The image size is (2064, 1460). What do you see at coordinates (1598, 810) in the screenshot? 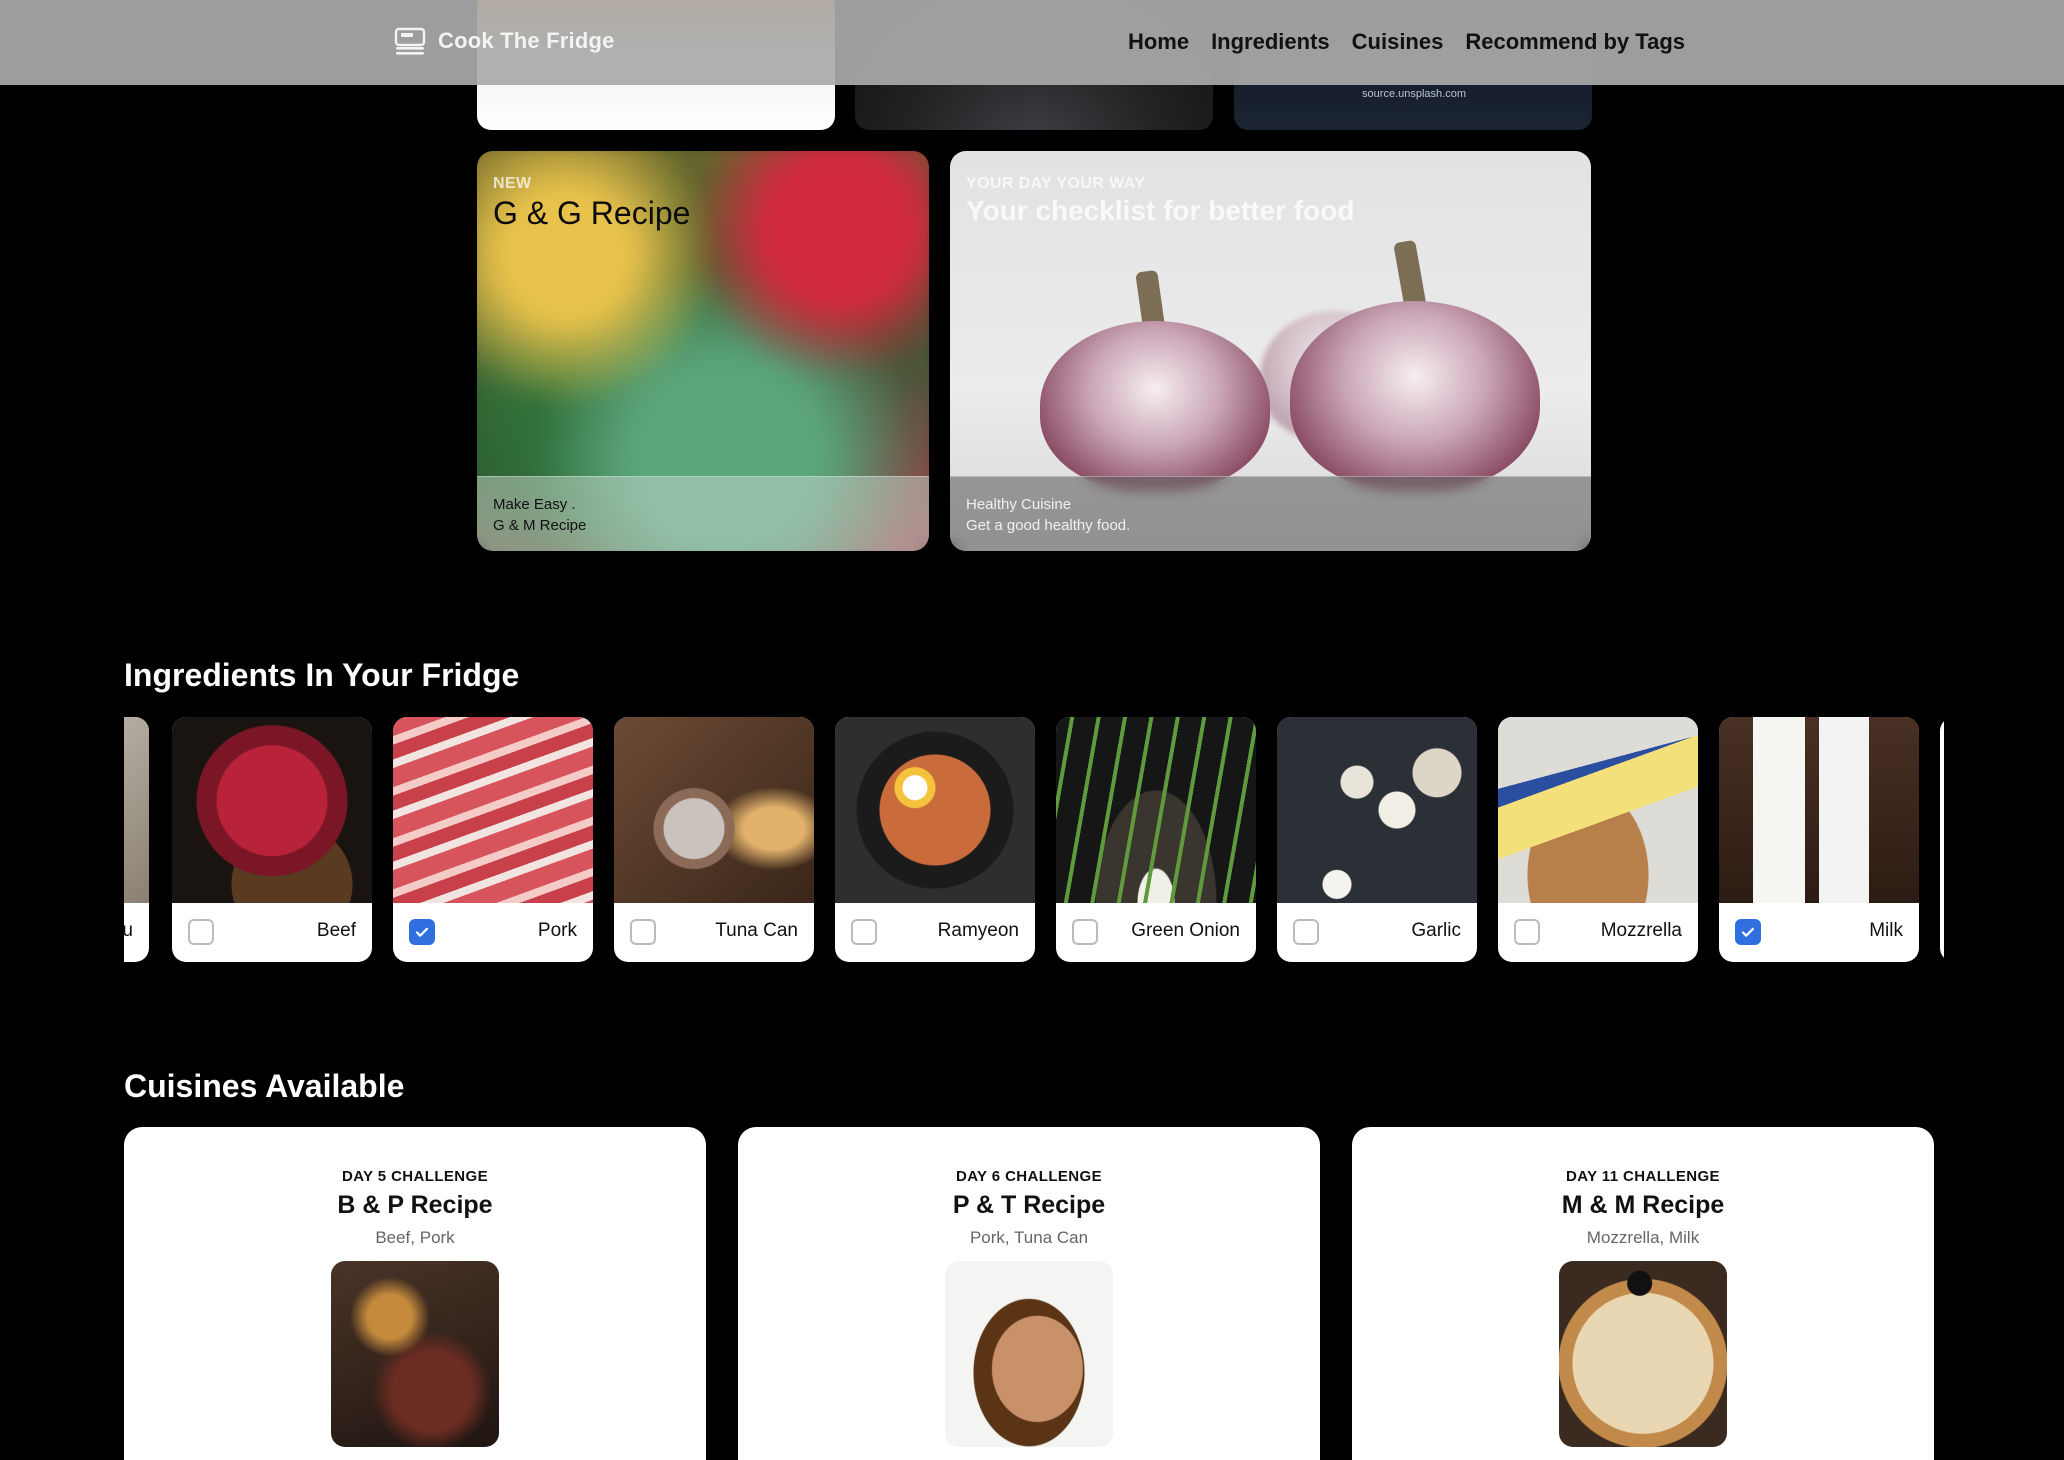
I see `mozzrella-image` at bounding box center [1598, 810].